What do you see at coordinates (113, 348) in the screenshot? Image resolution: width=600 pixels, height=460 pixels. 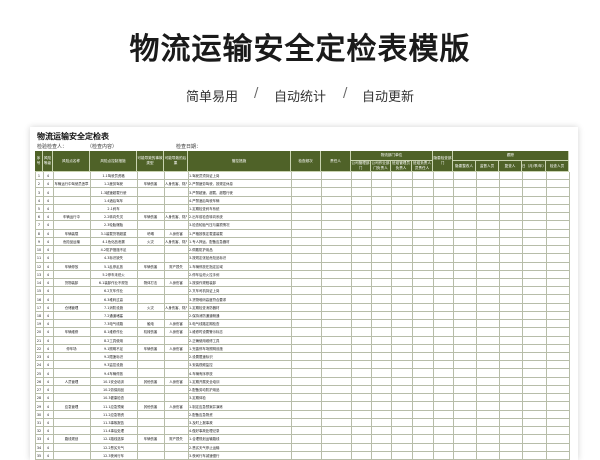 I see `table-cell-item: 9.1照明不足` at bounding box center [113, 348].